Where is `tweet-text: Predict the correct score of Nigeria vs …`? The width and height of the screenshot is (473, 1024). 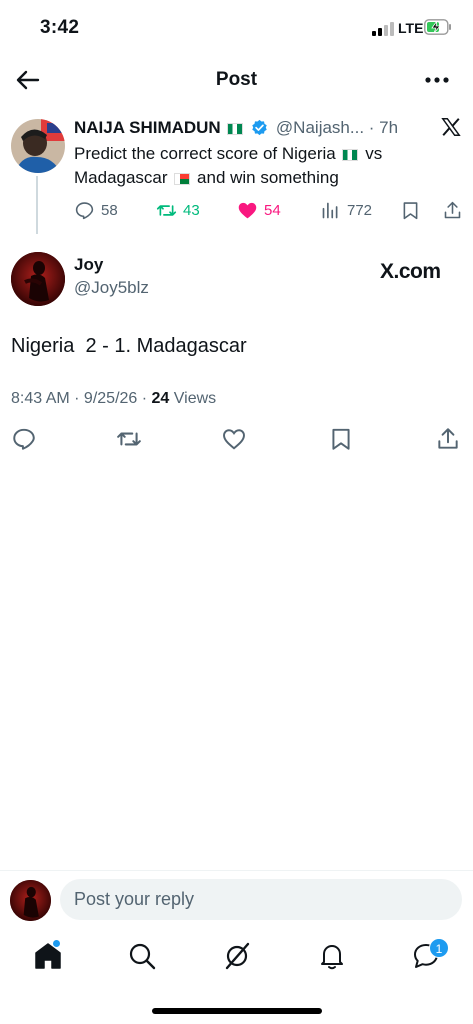
tweet-text: Predict the correct score of Nigeria vs … is located at coordinates (264, 166).